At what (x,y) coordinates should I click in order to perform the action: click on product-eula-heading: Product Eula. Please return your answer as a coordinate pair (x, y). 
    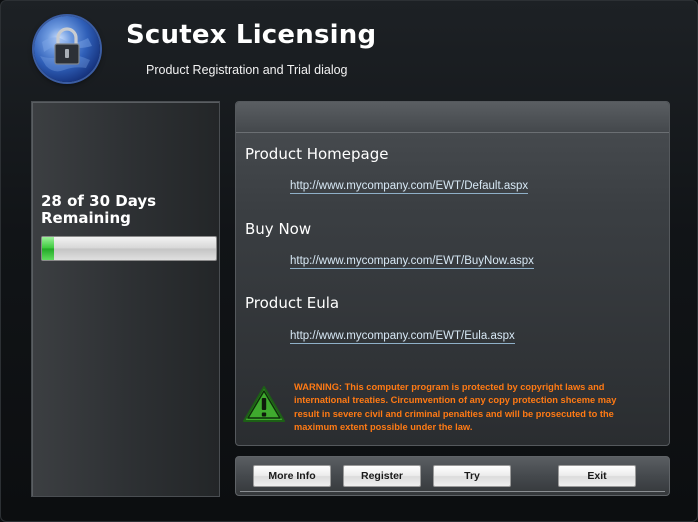
    Looking at the image, I should click on (292, 303).